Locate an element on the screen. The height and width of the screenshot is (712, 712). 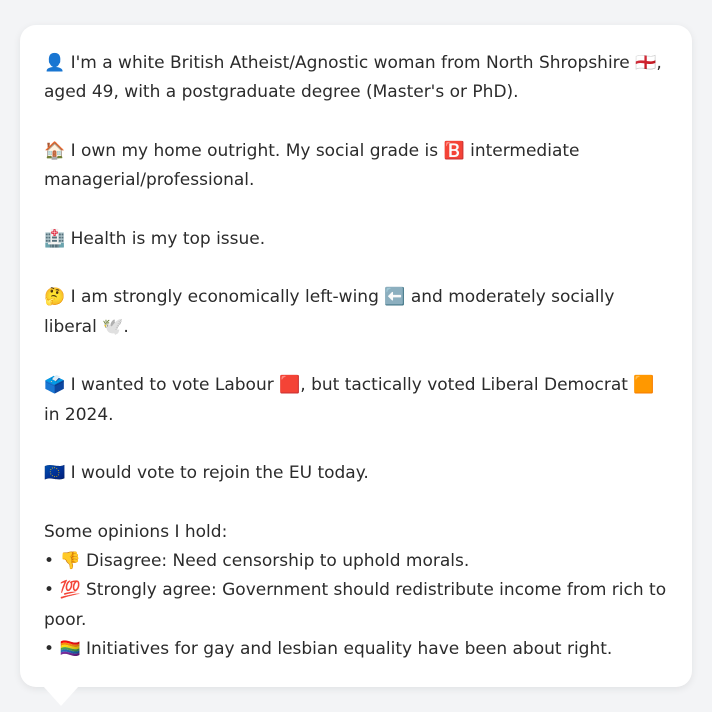
thinking-face-icon: 🤔 is located at coordinates (55, 297).